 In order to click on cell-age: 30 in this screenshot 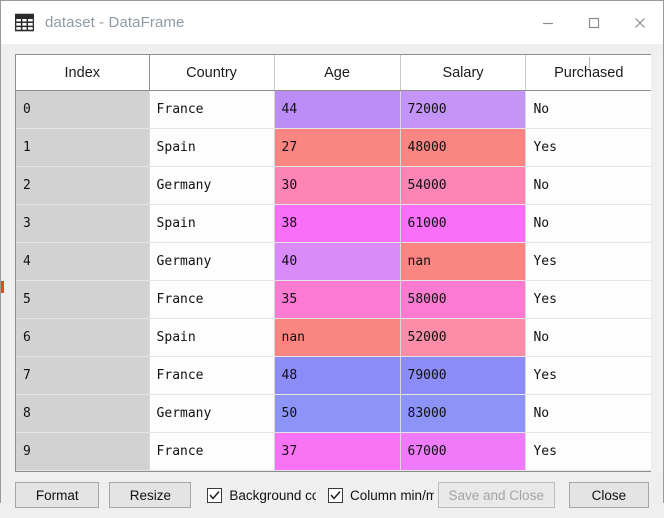, I will do `click(337, 185)`.